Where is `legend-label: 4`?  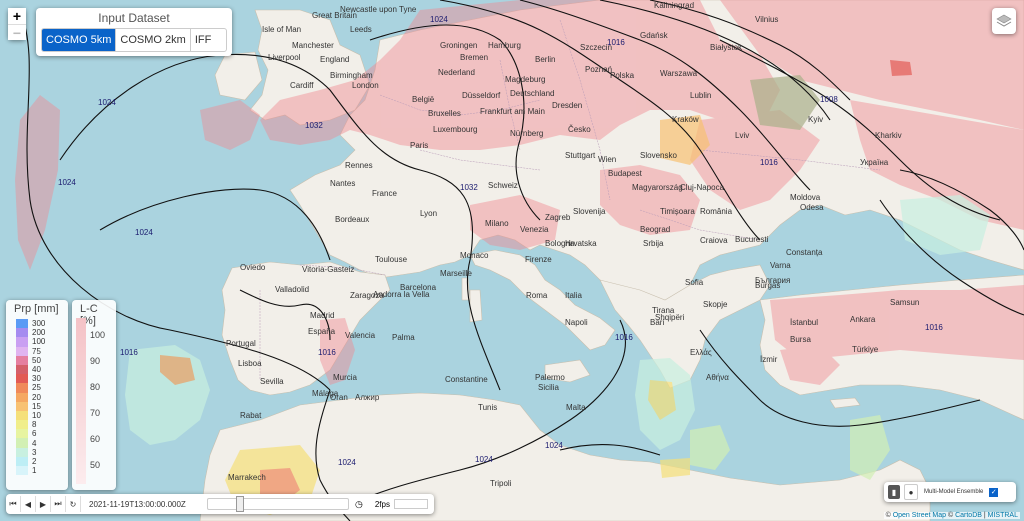
legend-label: 4 is located at coordinates (34, 443).